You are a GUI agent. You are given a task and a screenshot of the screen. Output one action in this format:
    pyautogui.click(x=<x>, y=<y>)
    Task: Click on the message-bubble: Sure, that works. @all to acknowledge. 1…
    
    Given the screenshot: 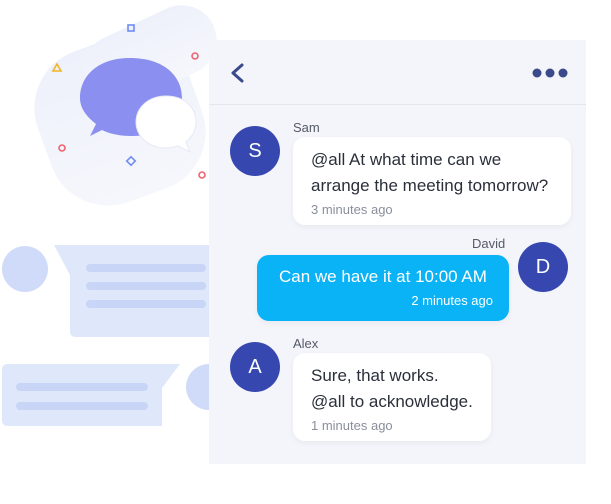 What is the action you would take?
    pyautogui.click(x=392, y=397)
    